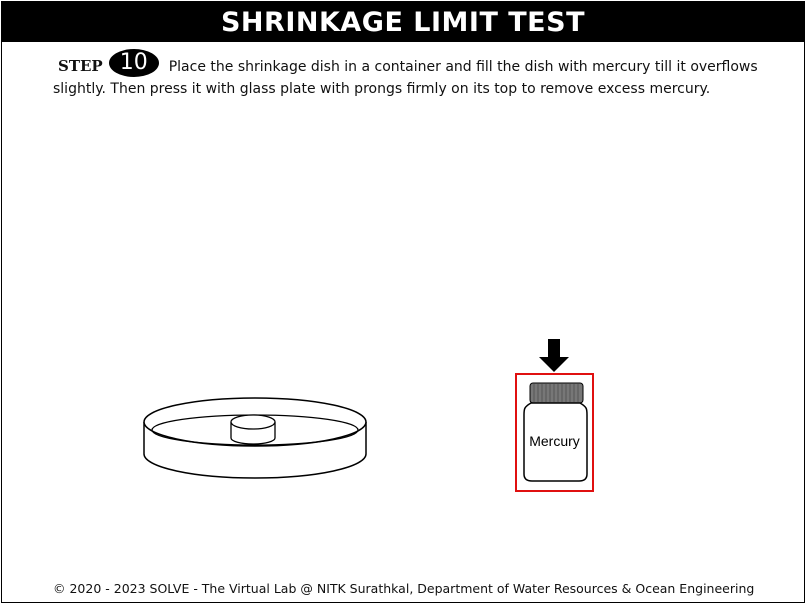 The width and height of the screenshot is (808, 606). What do you see at coordinates (403, 22) in the screenshot?
I see `page-title: SHRINKAGE LIMIT TEST` at bounding box center [403, 22].